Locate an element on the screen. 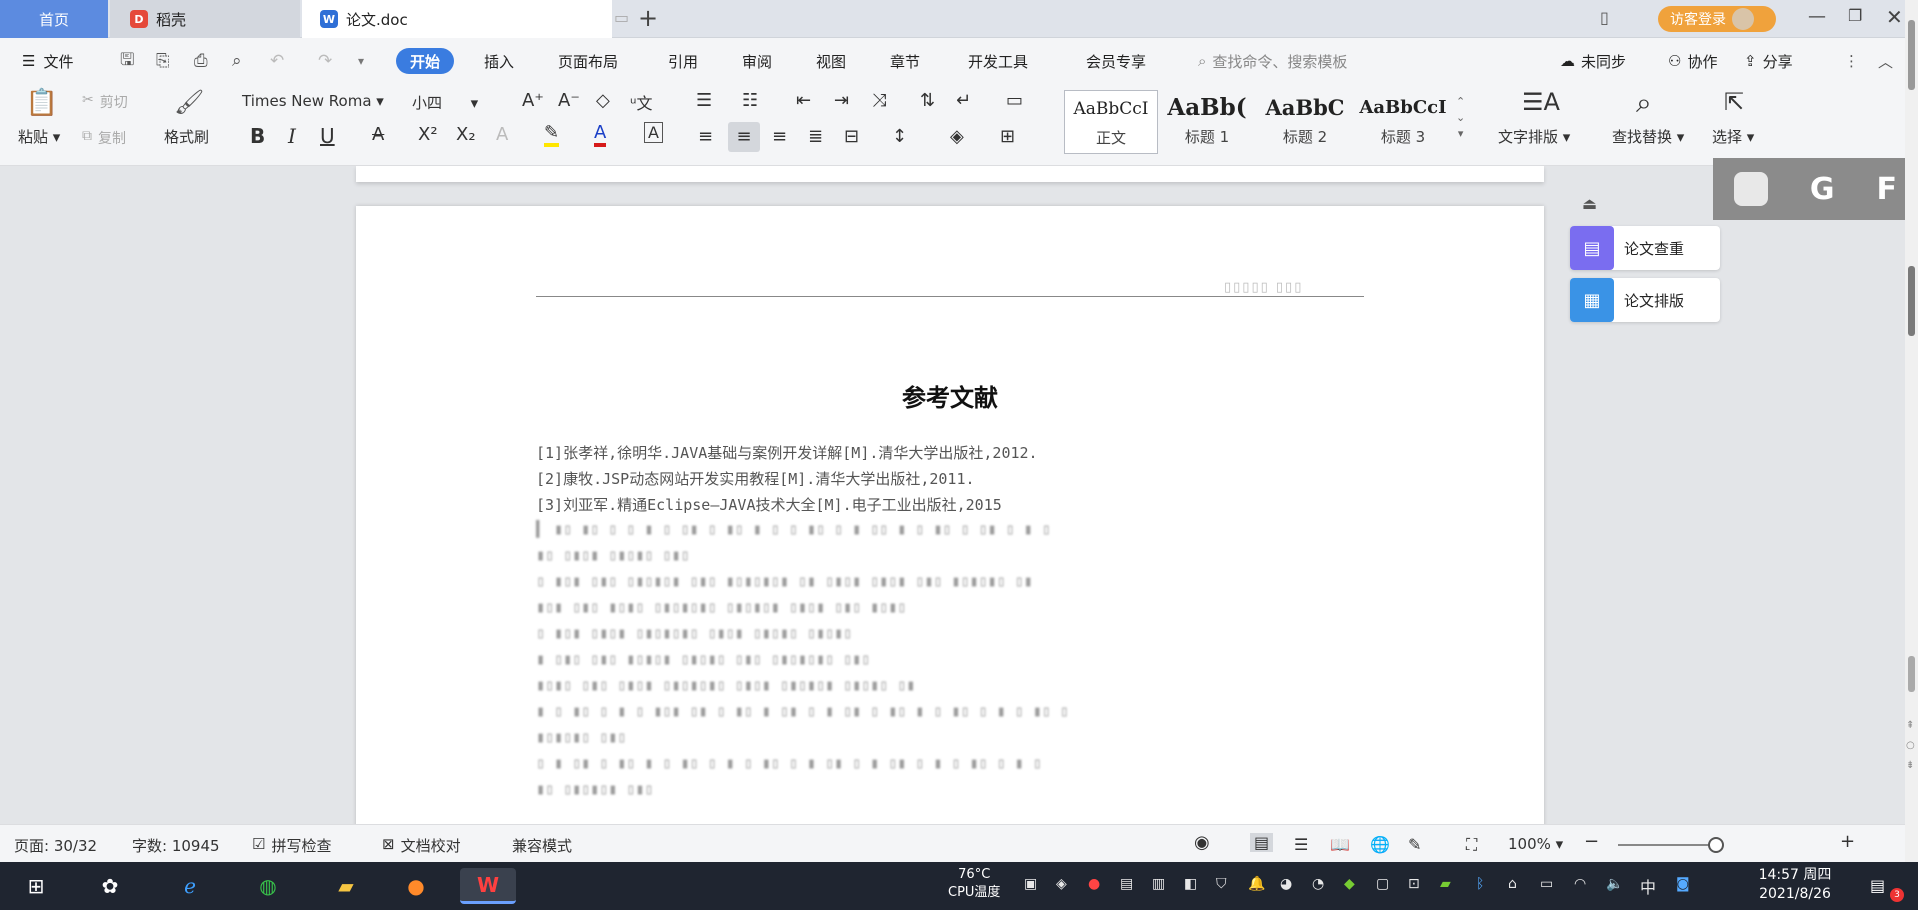 This screenshot has height=910, width=1918. strikethrough-icon: A is located at coordinates (378, 134).